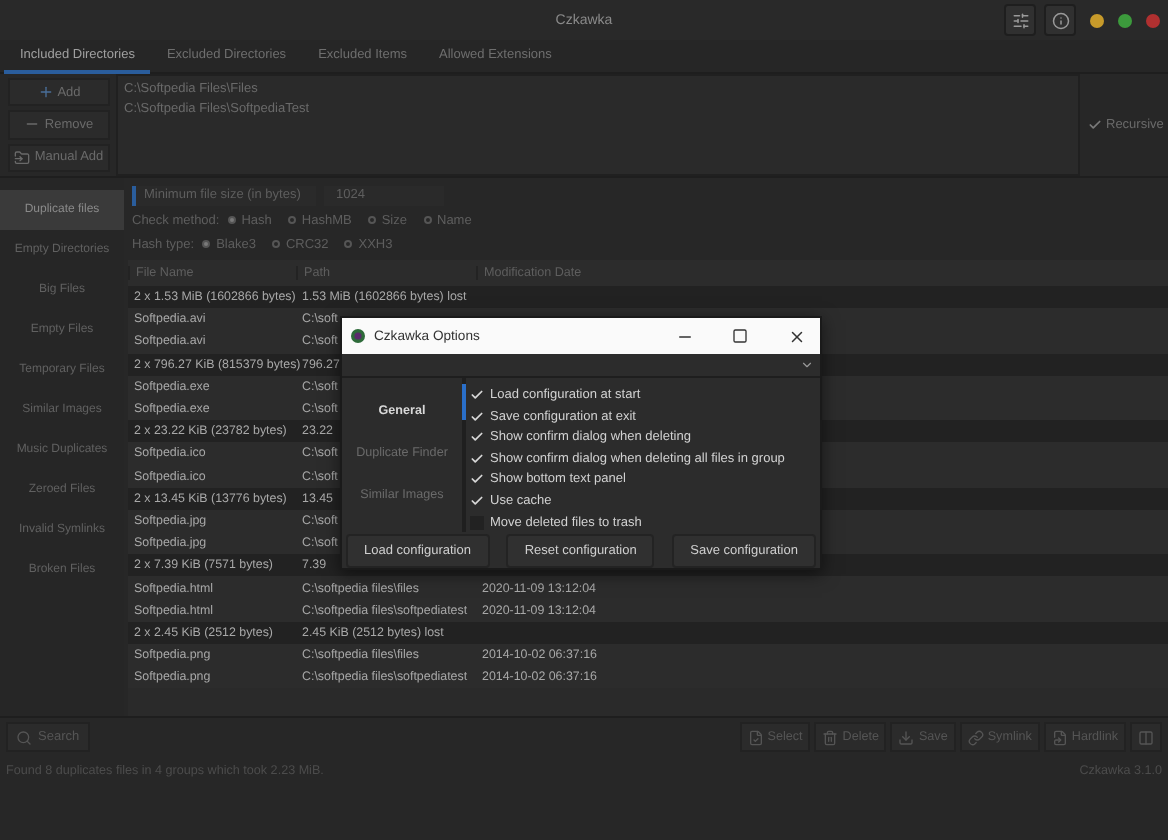  What do you see at coordinates (796, 336) in the screenshot?
I see `close-icon` at bounding box center [796, 336].